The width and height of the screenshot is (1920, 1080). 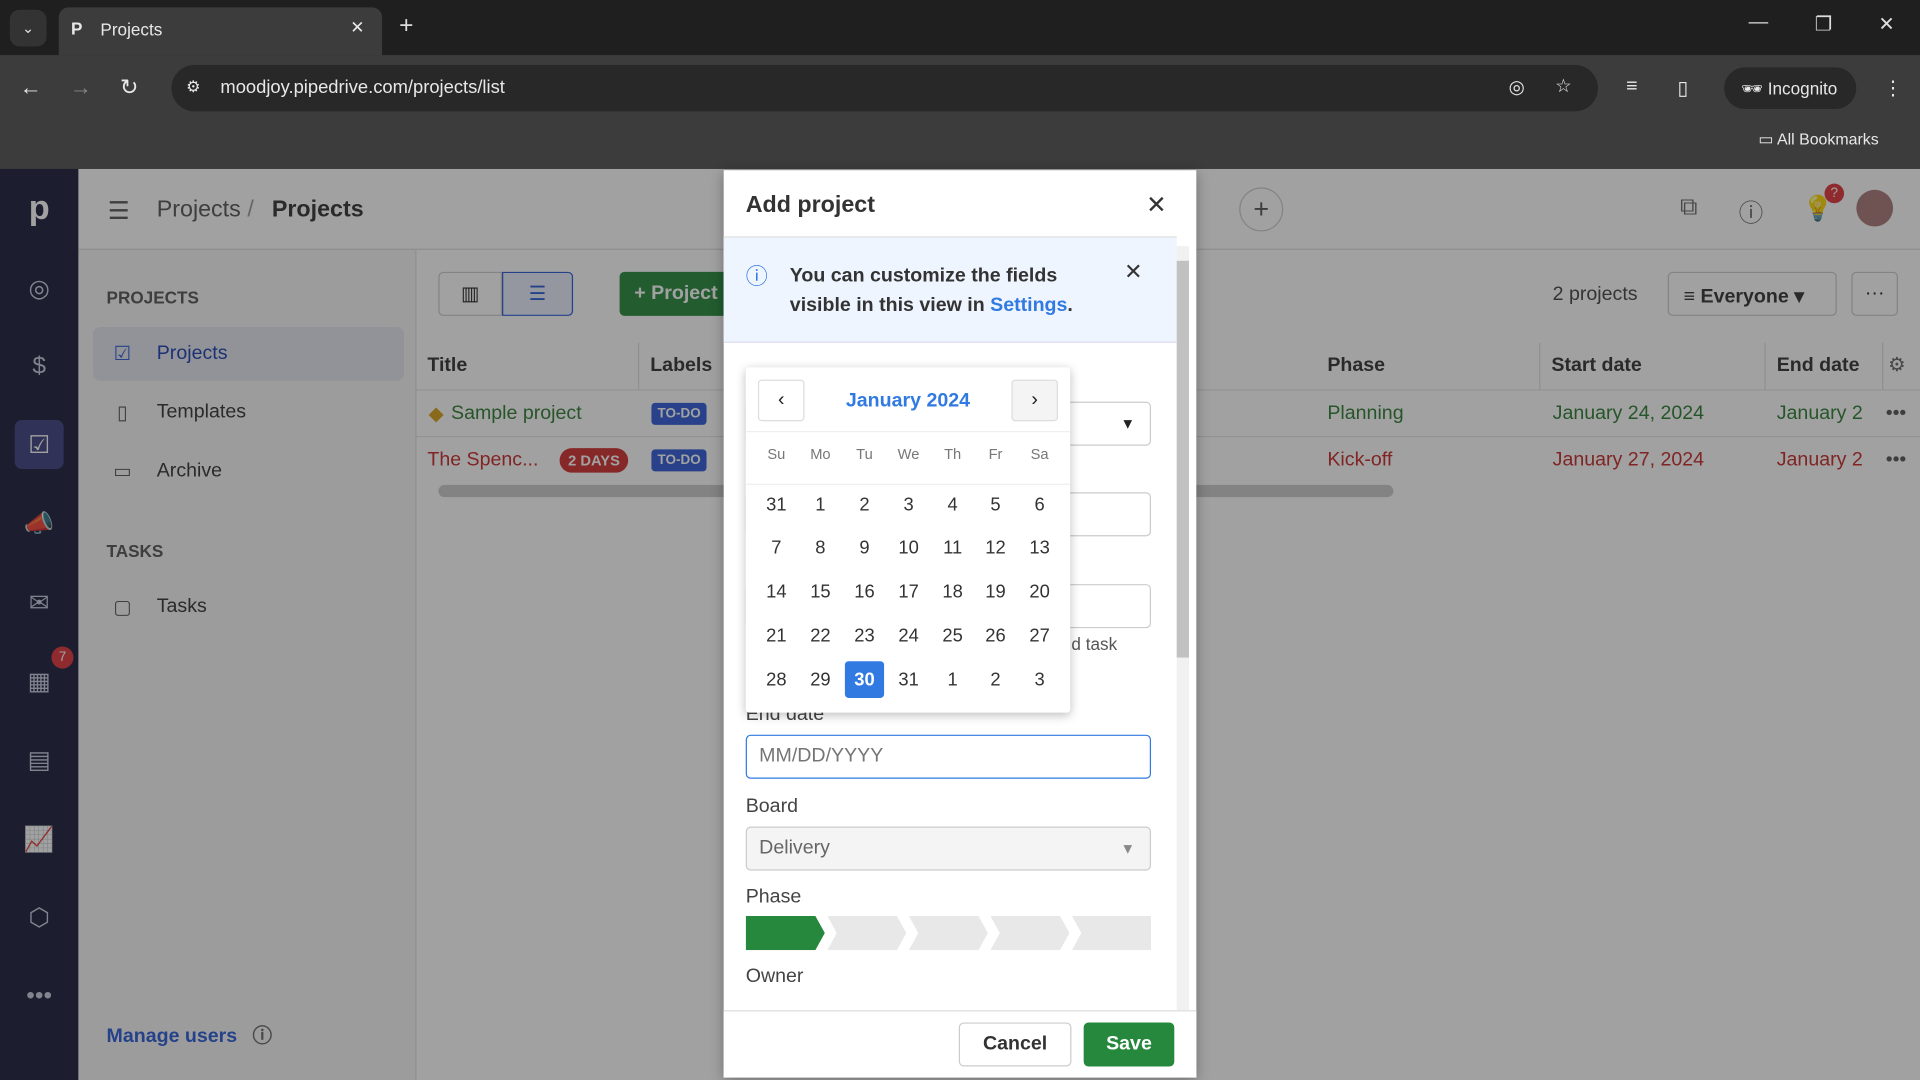 What do you see at coordinates (948, 848) in the screenshot?
I see `board-select: Delivery ▼` at bounding box center [948, 848].